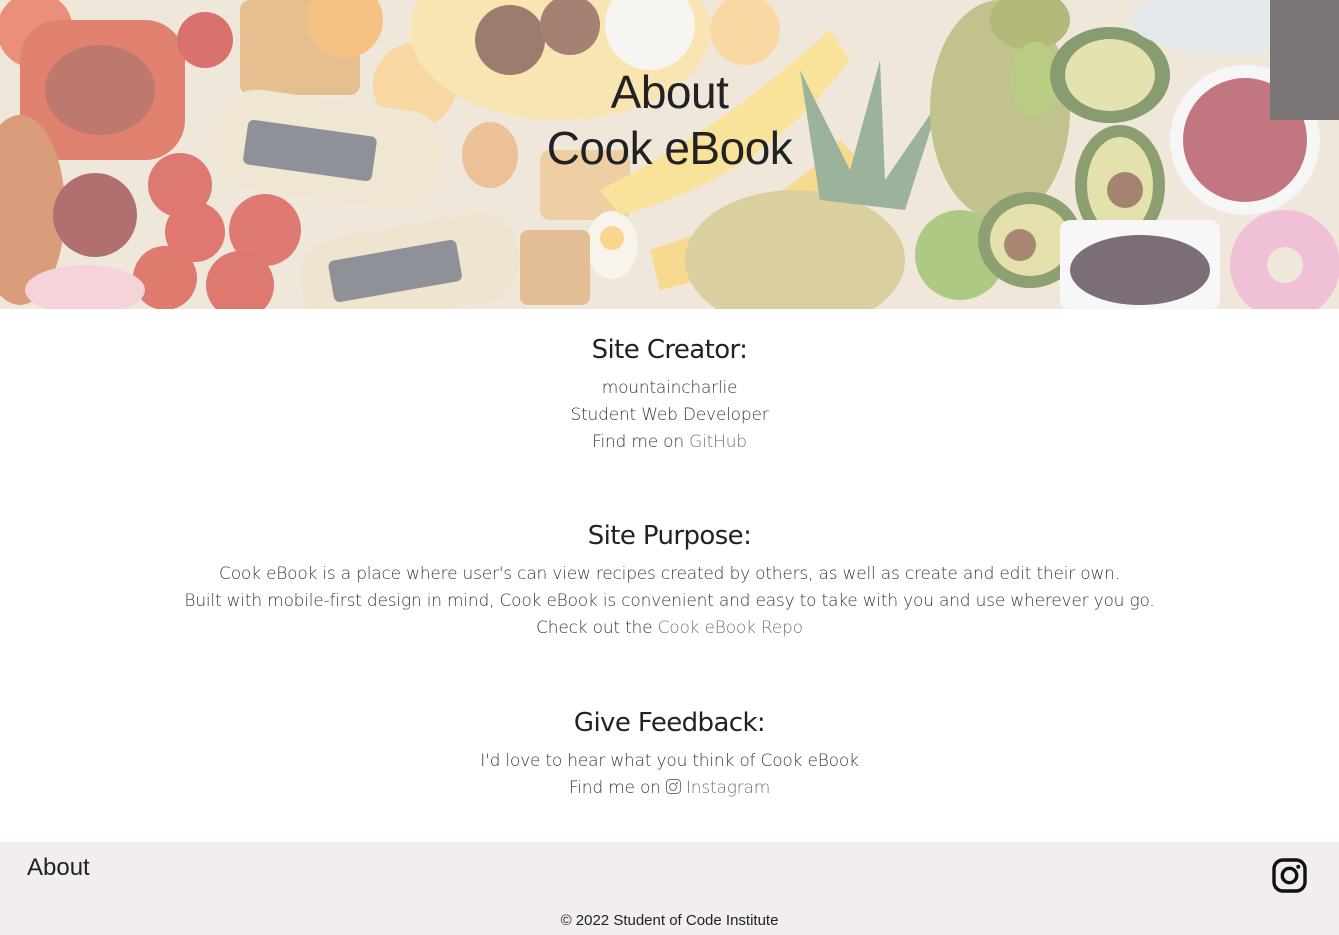  Describe the element at coordinates (669, 388) in the screenshot. I see `creator-name: mountaincharlie` at that location.